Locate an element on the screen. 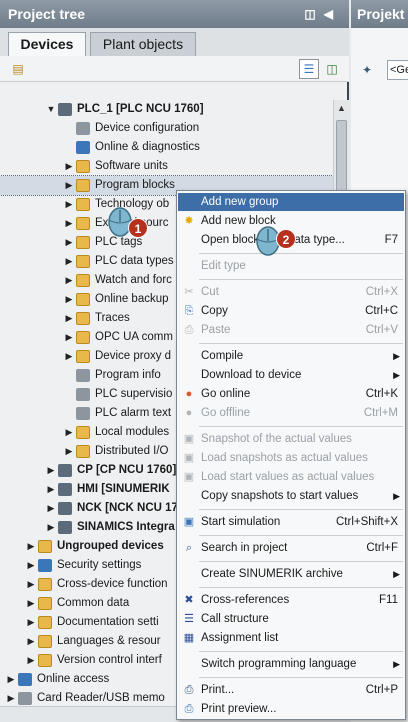 The image size is (408, 722). menu-item-cut: ✂ Cut Ctrl+X is located at coordinates (291, 292).